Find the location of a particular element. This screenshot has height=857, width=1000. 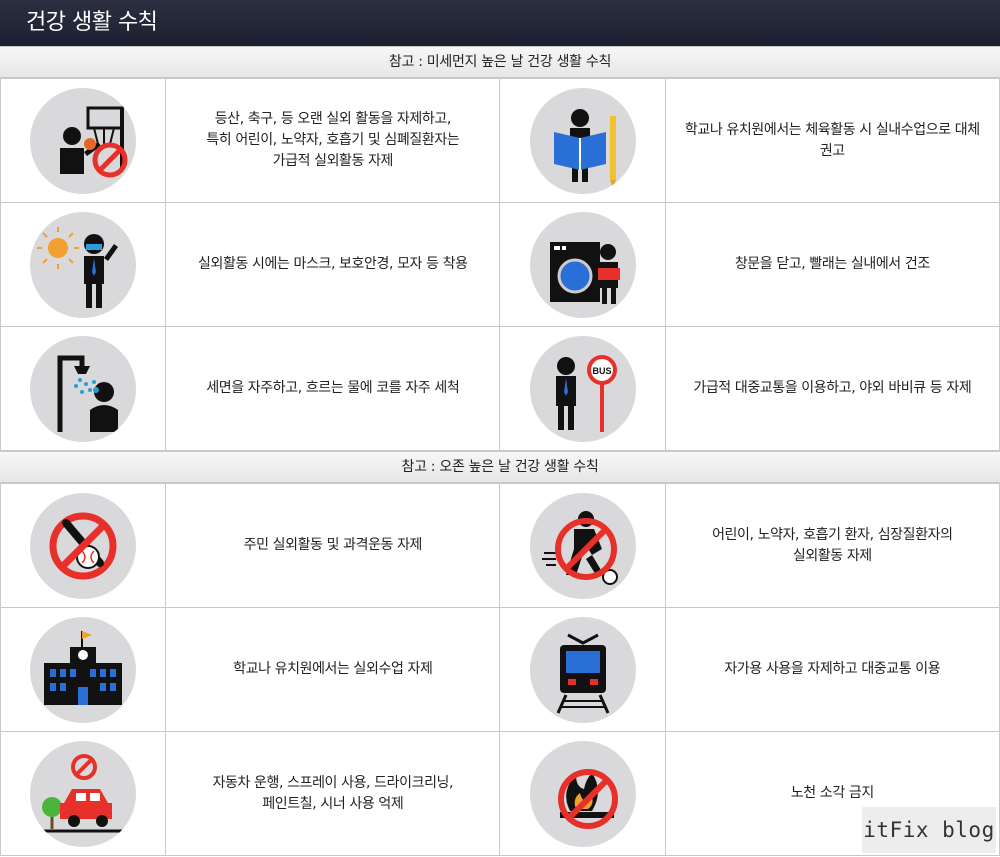

rule-text: 학교나 유치원에서는 체육활동 시 실내수업으로 대체 권고 is located at coordinates (832, 140).